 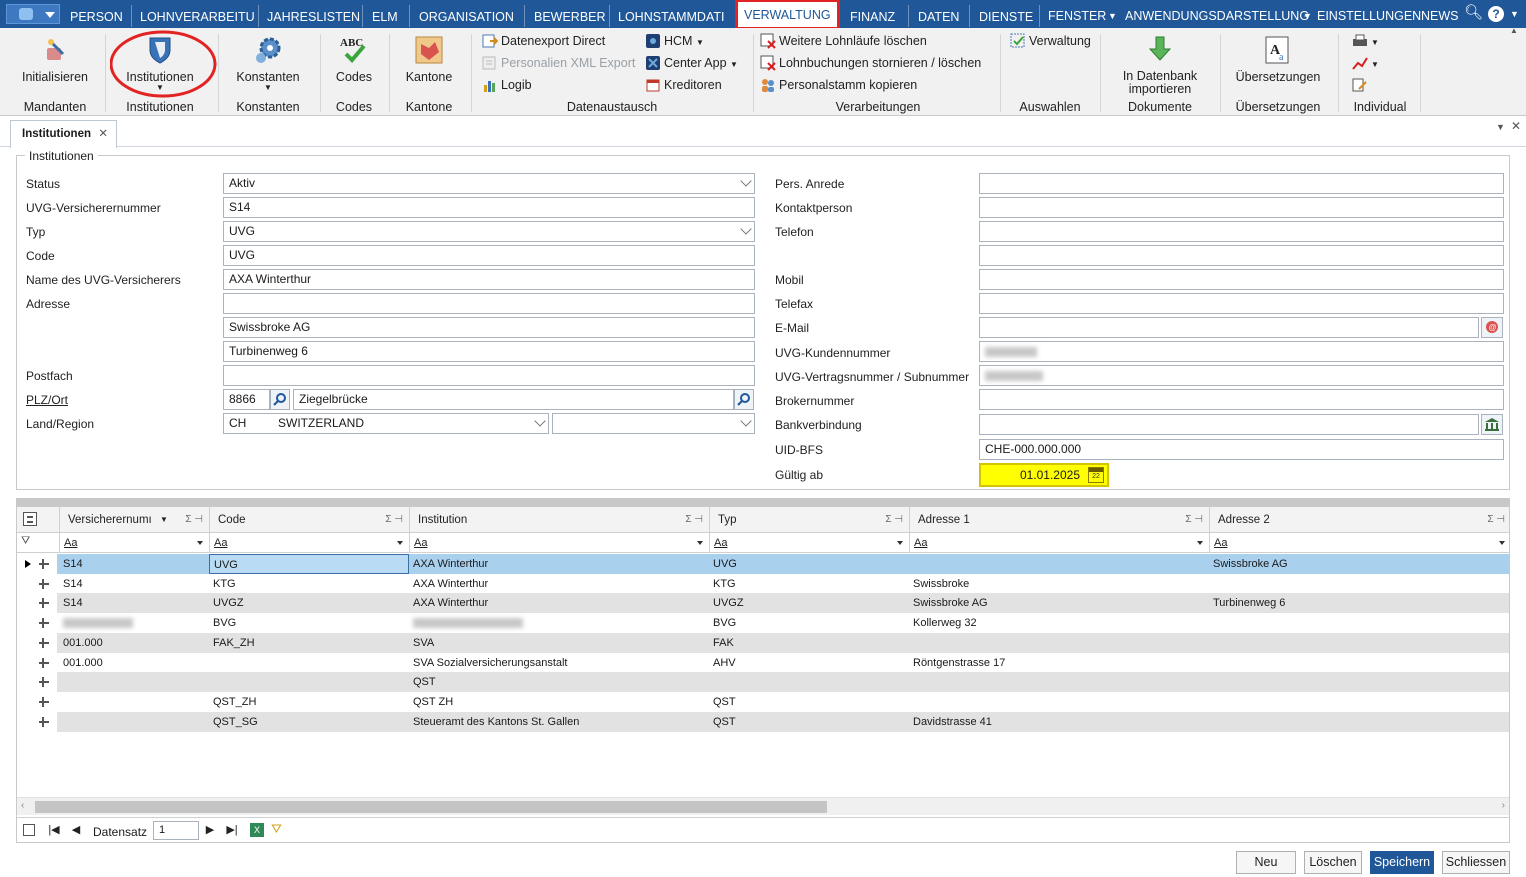 I want to click on column-header-typ: Typ Σ ⊣, so click(x=809, y=520).